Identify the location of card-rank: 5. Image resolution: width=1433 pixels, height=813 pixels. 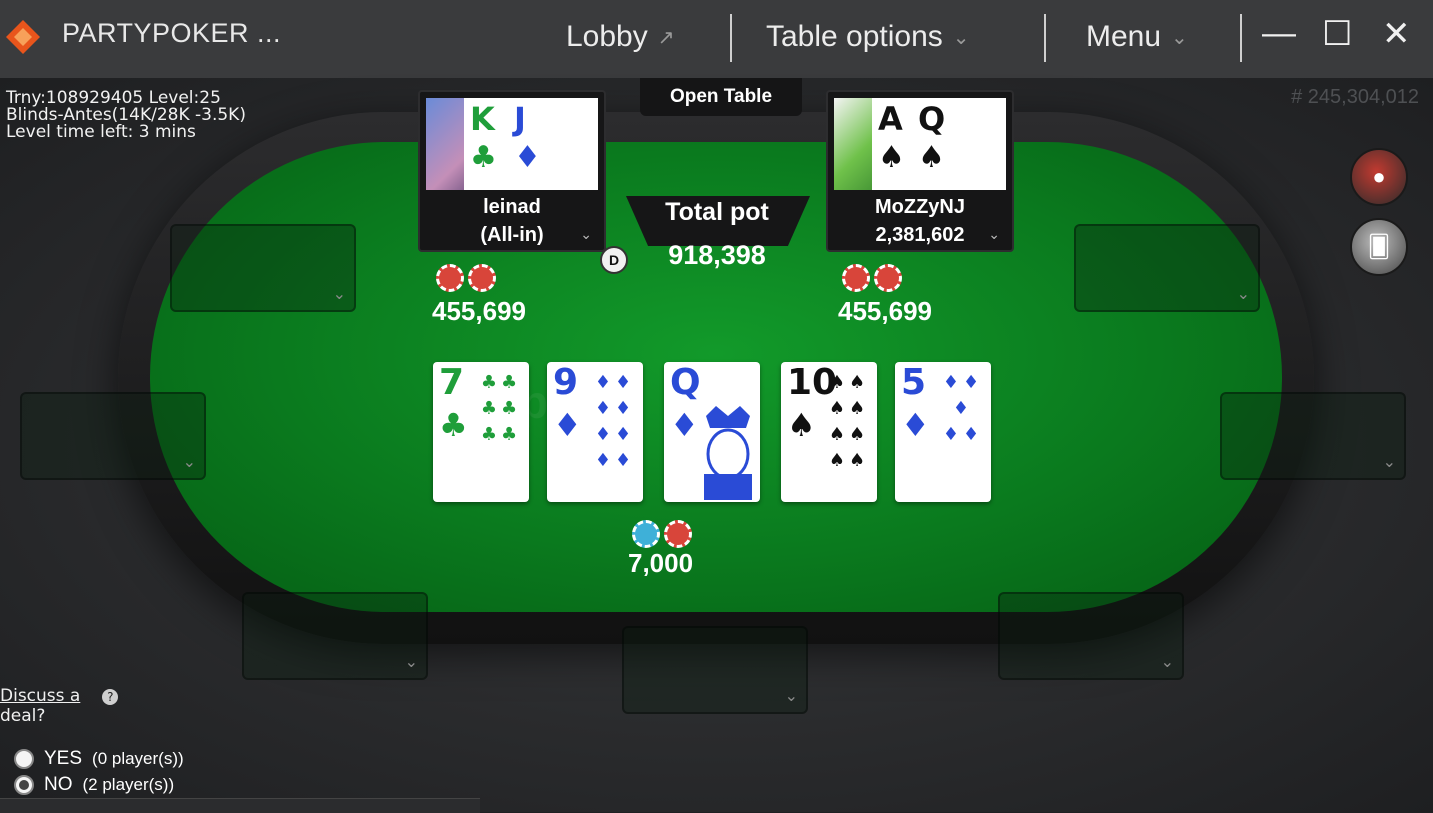
(914, 382).